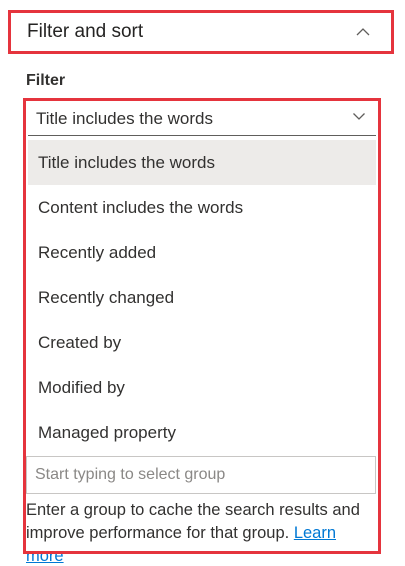  I want to click on learn-more-link: Learn, so click(315, 533).